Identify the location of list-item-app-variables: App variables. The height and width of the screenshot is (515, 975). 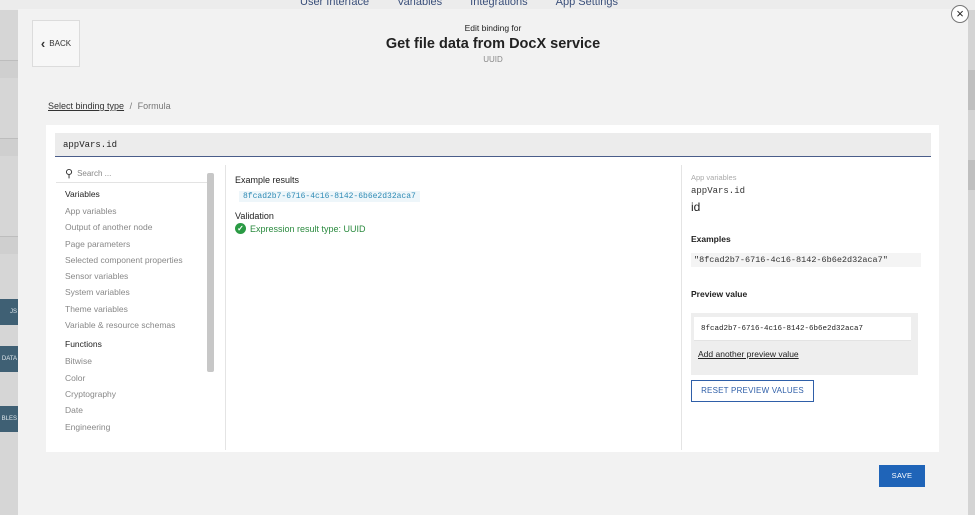
(134, 211).